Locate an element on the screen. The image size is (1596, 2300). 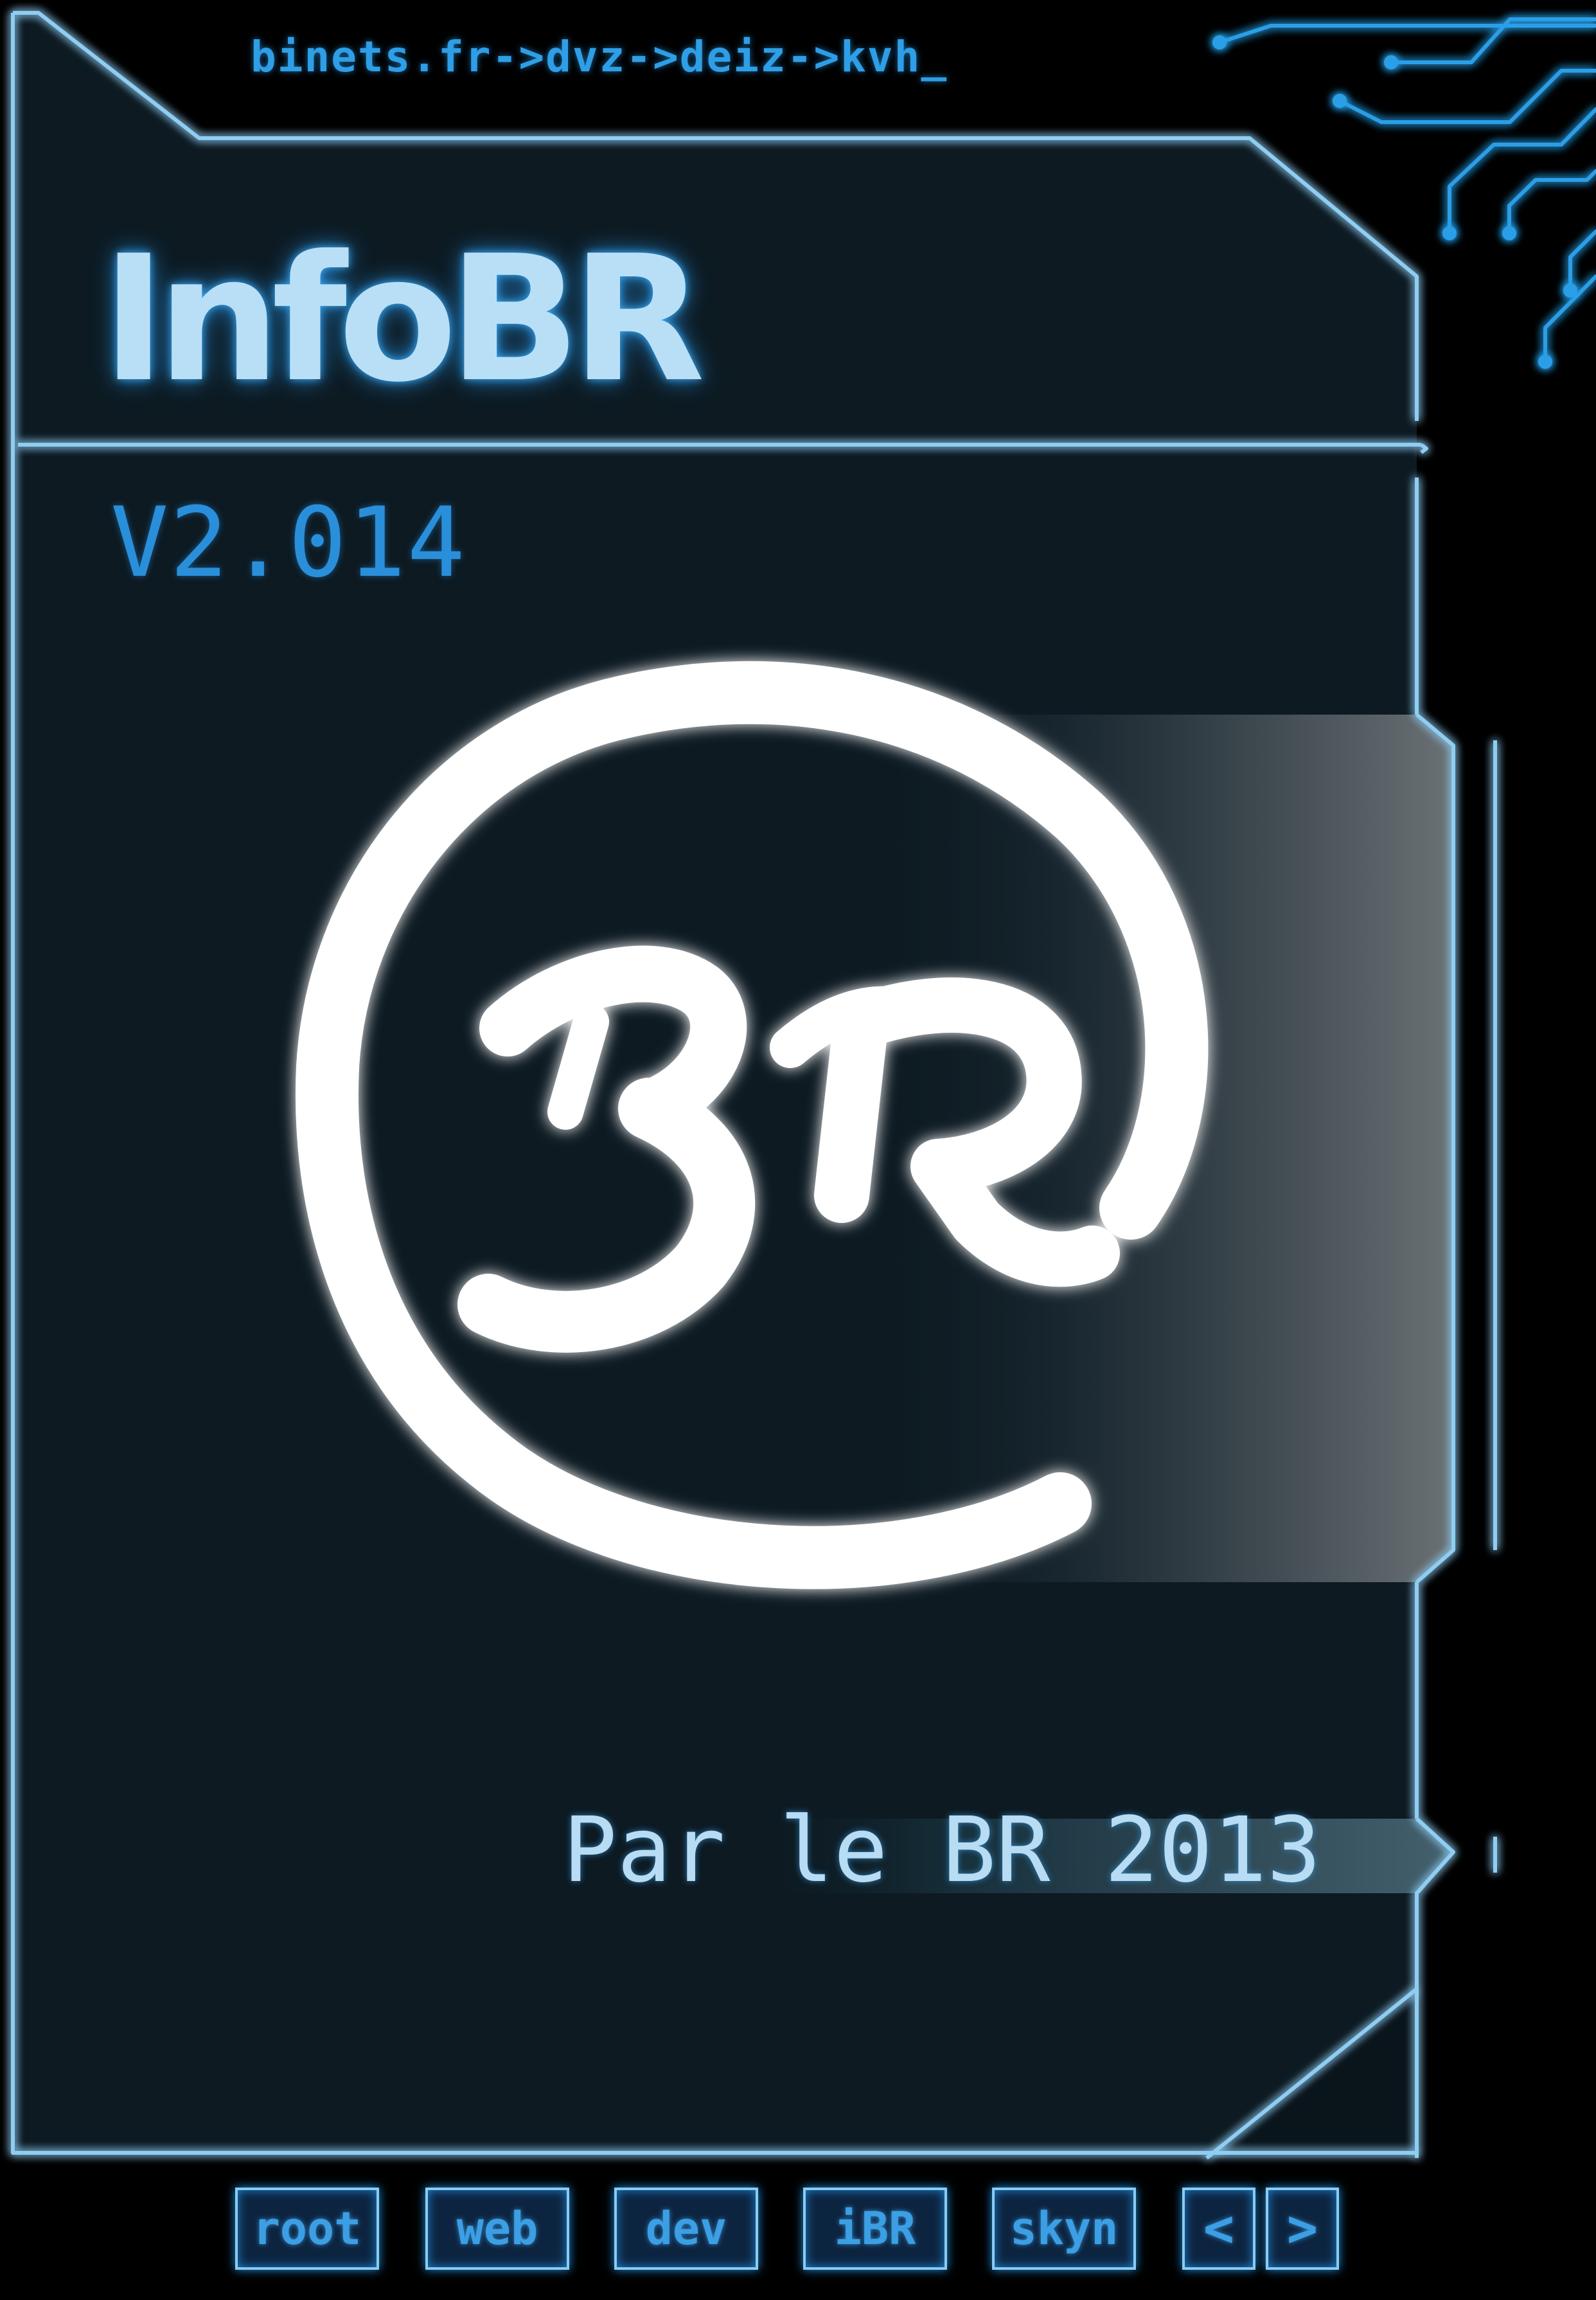
tagline-text: Par le BR 2013 is located at coordinates (942, 1850).